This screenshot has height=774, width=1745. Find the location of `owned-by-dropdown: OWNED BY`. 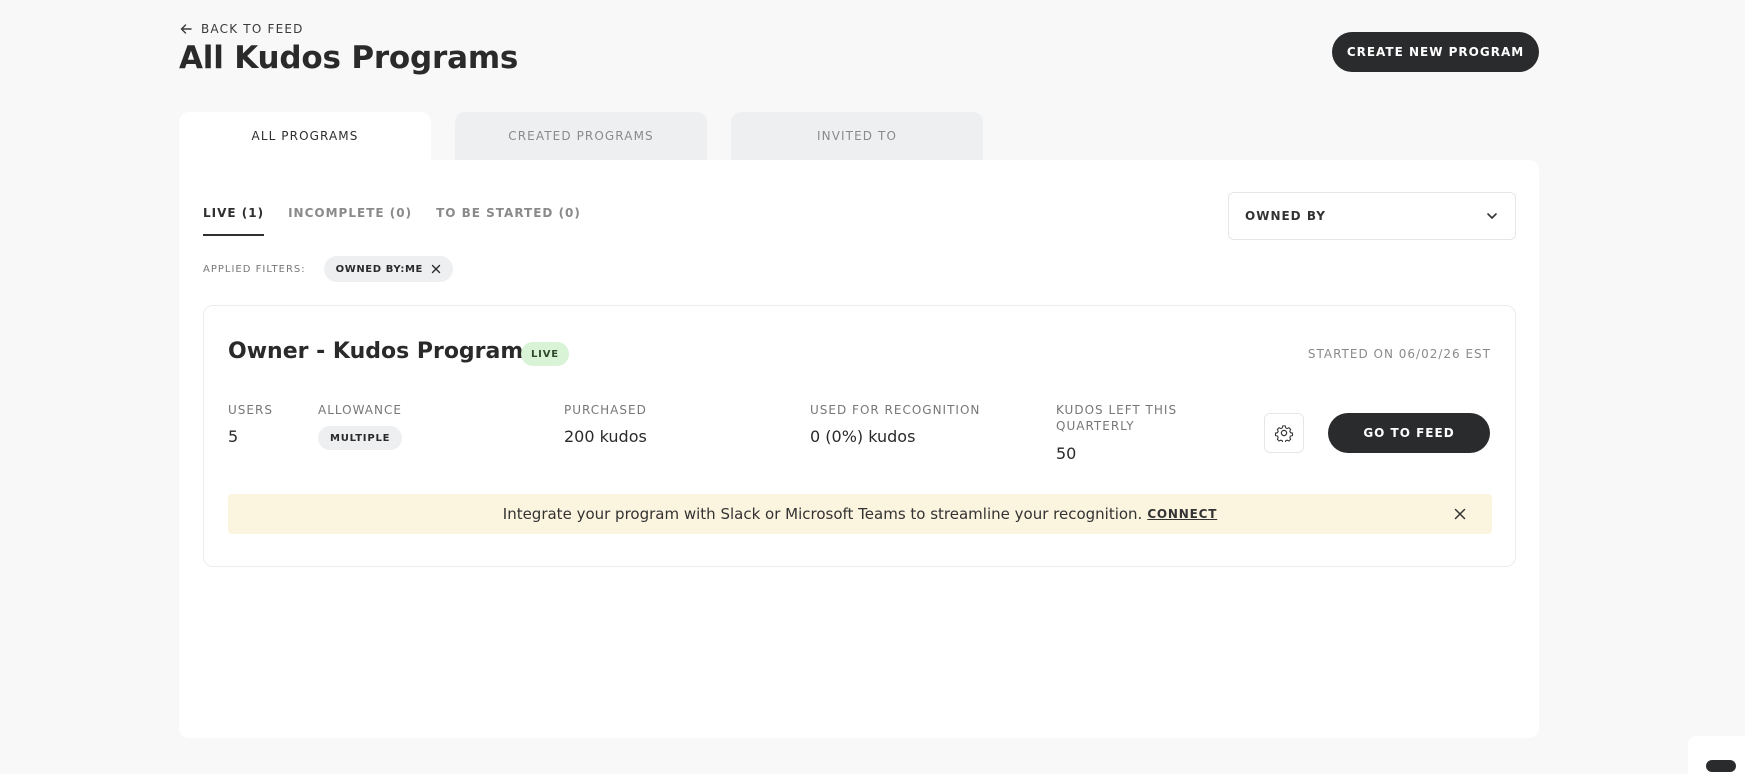

owned-by-dropdown: OWNED BY is located at coordinates (1372, 216).